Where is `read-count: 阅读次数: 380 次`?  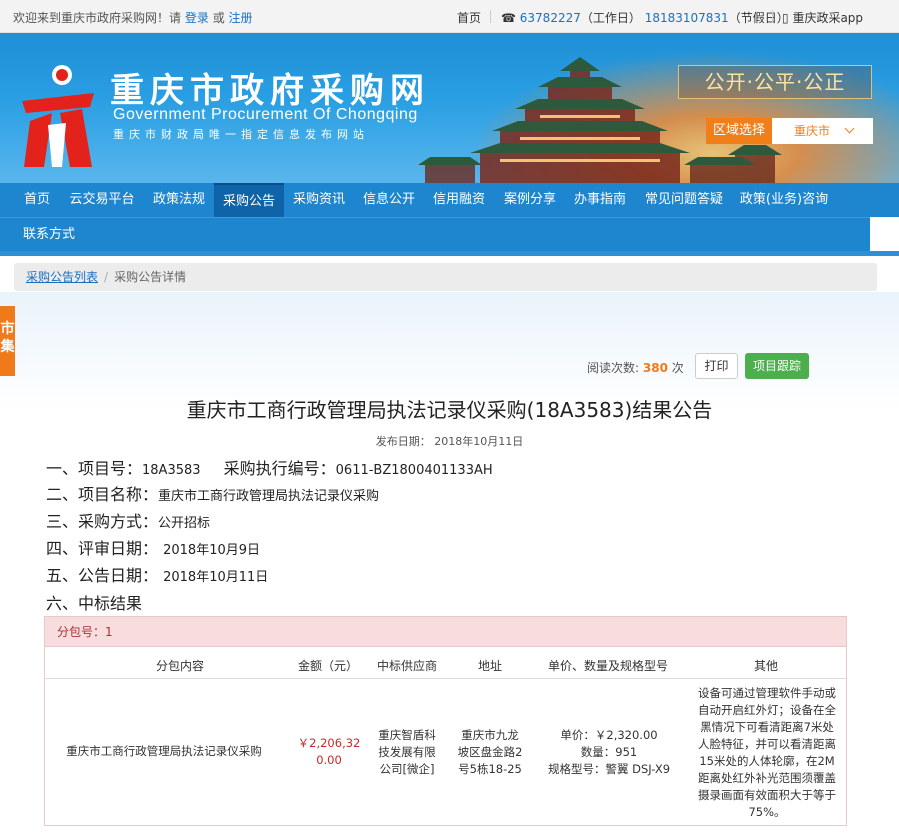
read-count: 阅读次数: 380 次 is located at coordinates (635, 367).